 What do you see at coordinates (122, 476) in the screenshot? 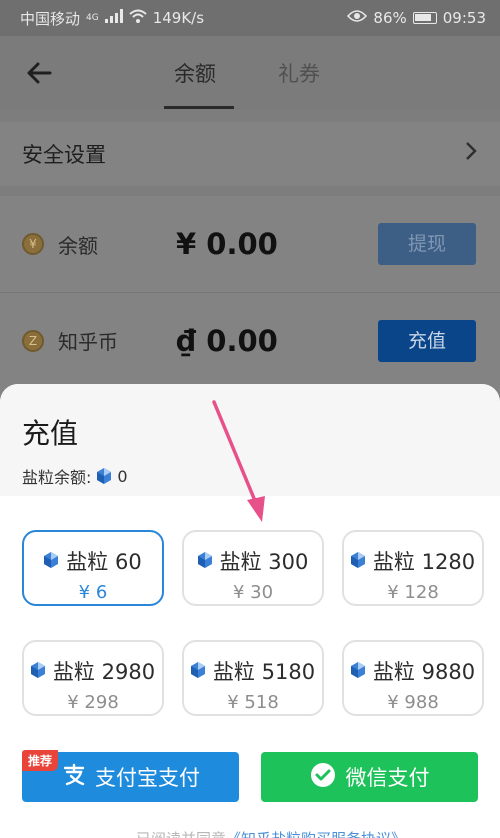
I see `salt-balance-value: 0` at bounding box center [122, 476].